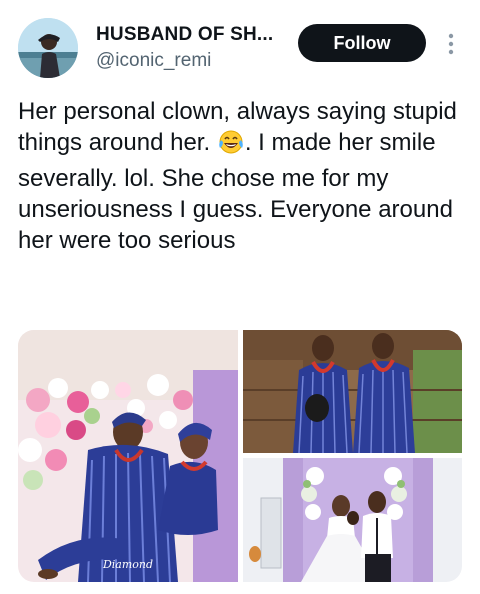 The width and height of the screenshot is (480, 594). What do you see at coordinates (127, 564) in the screenshot?
I see `photo-watermark: Diamond` at bounding box center [127, 564].